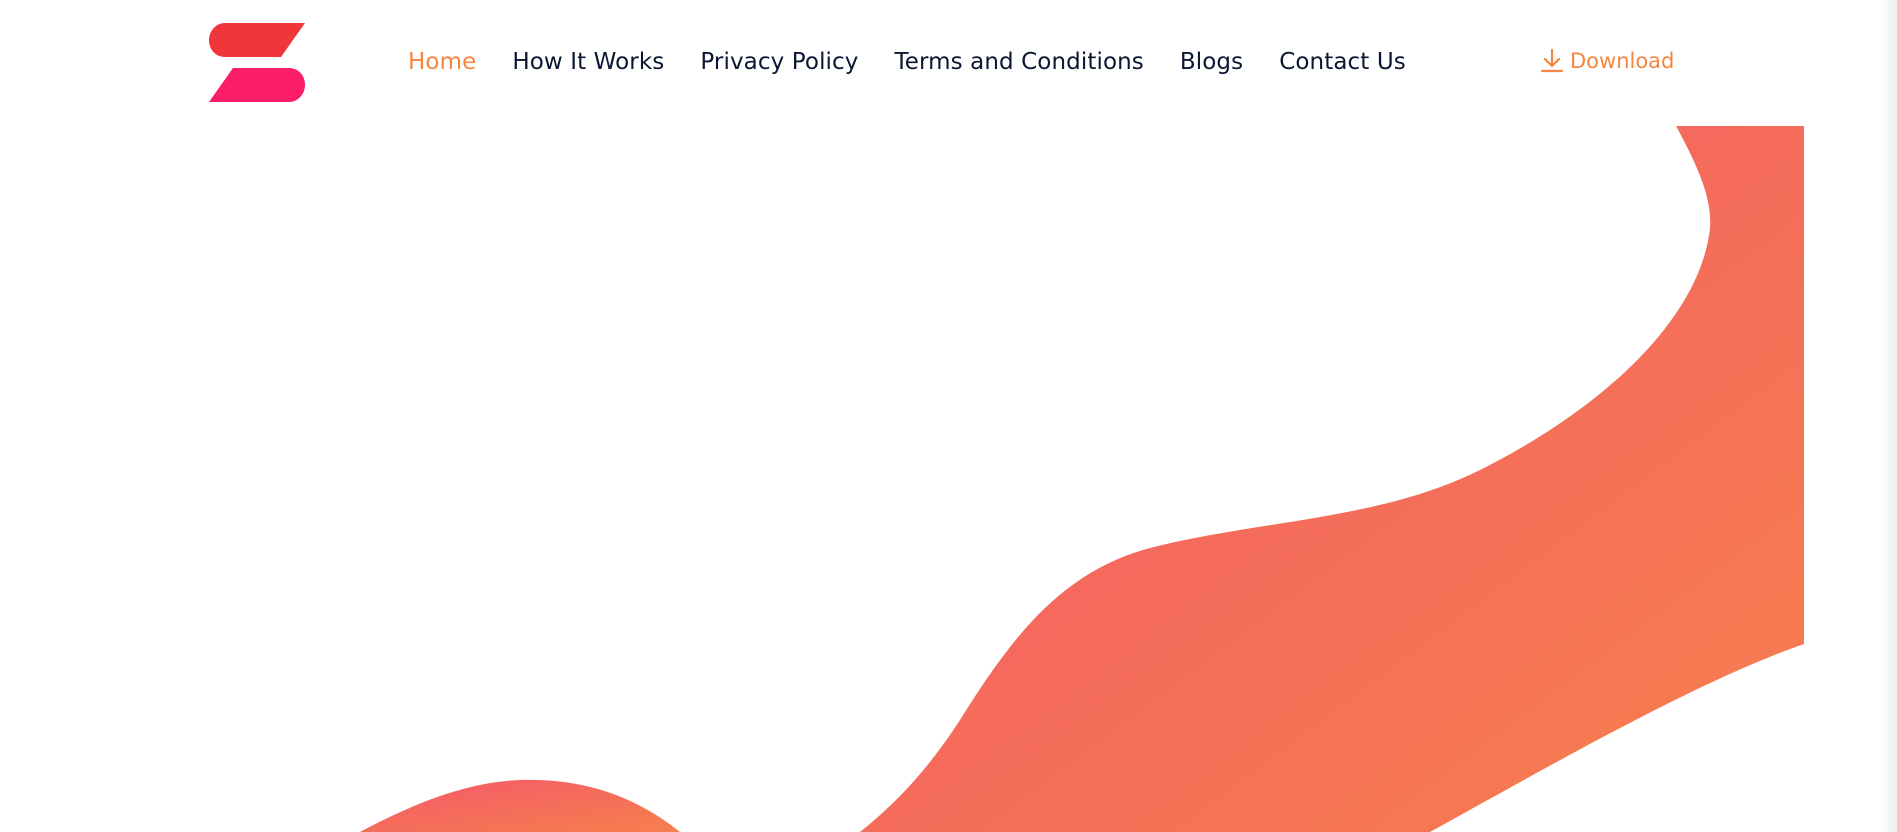 This screenshot has height=832, width=1897. Describe the element at coordinates (257, 85) in the screenshot. I see `logo-lower-shape` at that location.